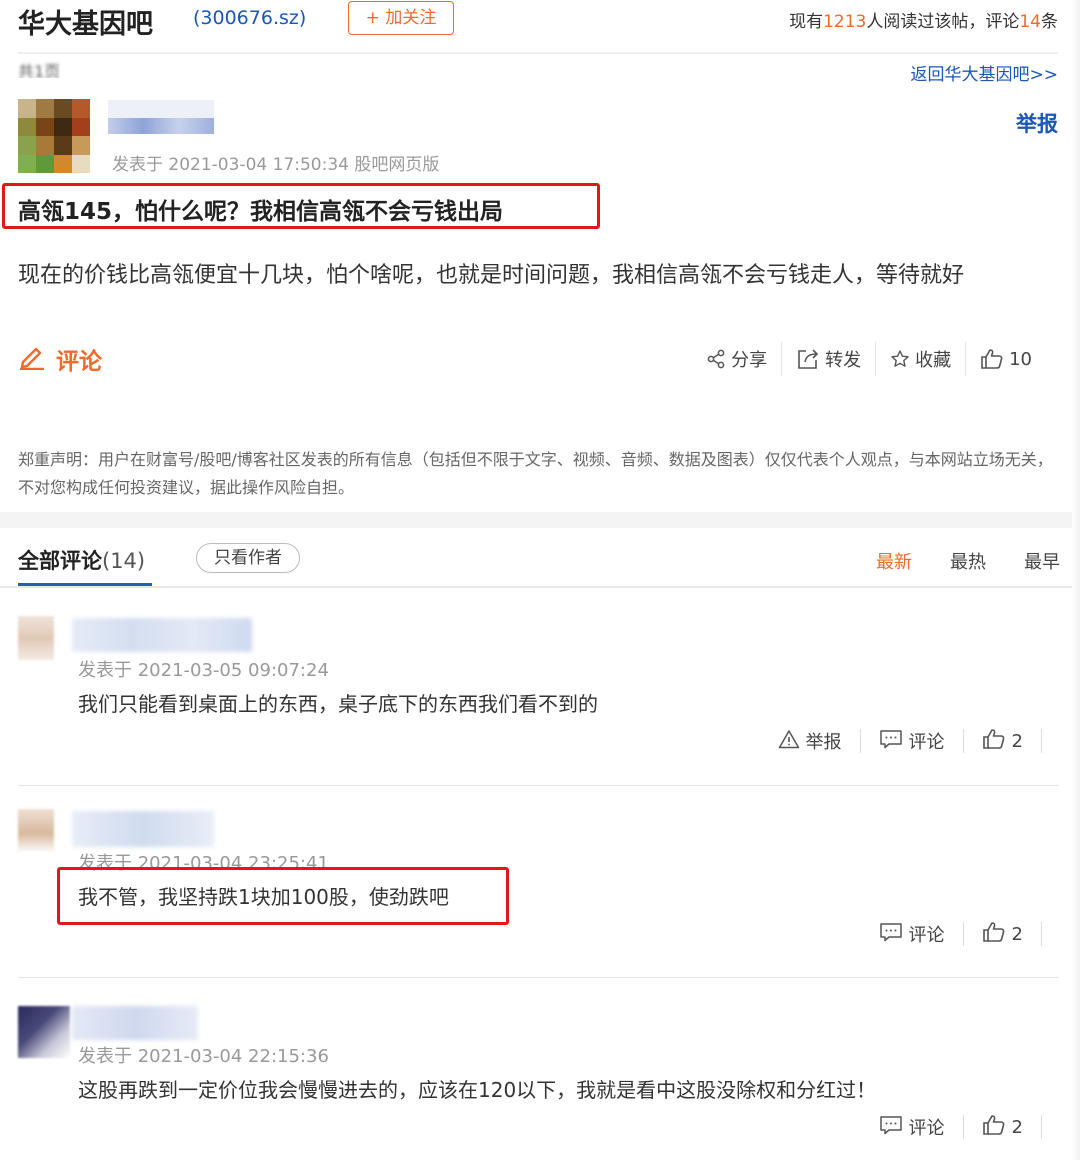 Image resolution: width=1080 pixels, height=1160 pixels. I want to click on favorite-button: 收藏, so click(920, 359).